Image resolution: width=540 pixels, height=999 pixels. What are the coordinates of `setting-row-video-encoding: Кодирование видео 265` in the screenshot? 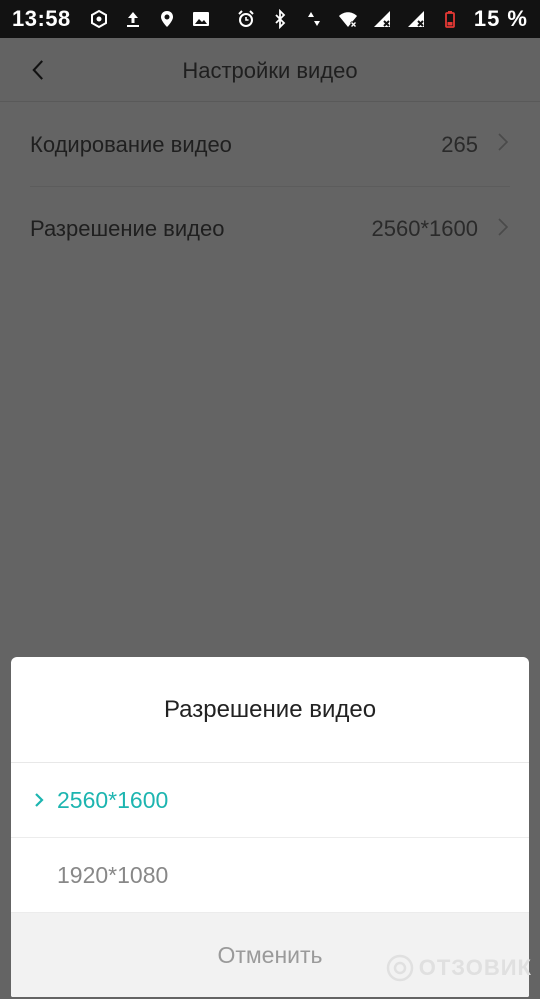 It's located at (270, 145).